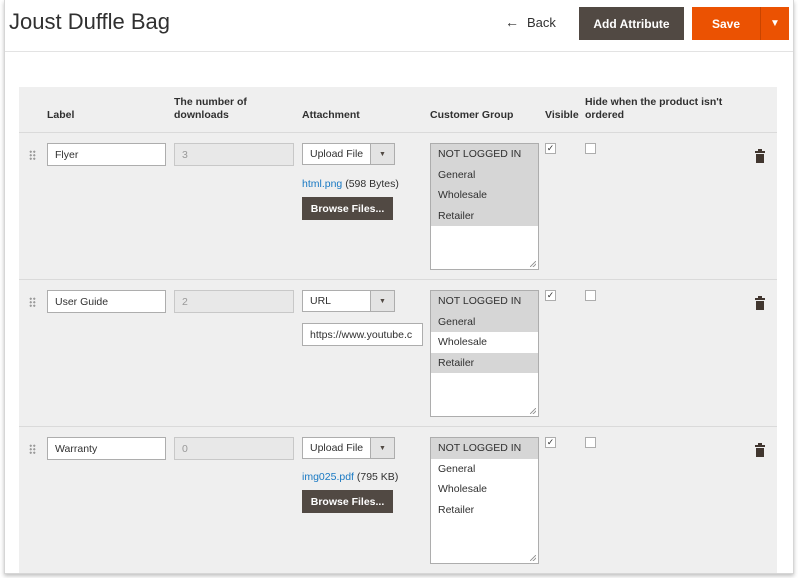  I want to click on save-options-toggle: ▼, so click(774, 23).